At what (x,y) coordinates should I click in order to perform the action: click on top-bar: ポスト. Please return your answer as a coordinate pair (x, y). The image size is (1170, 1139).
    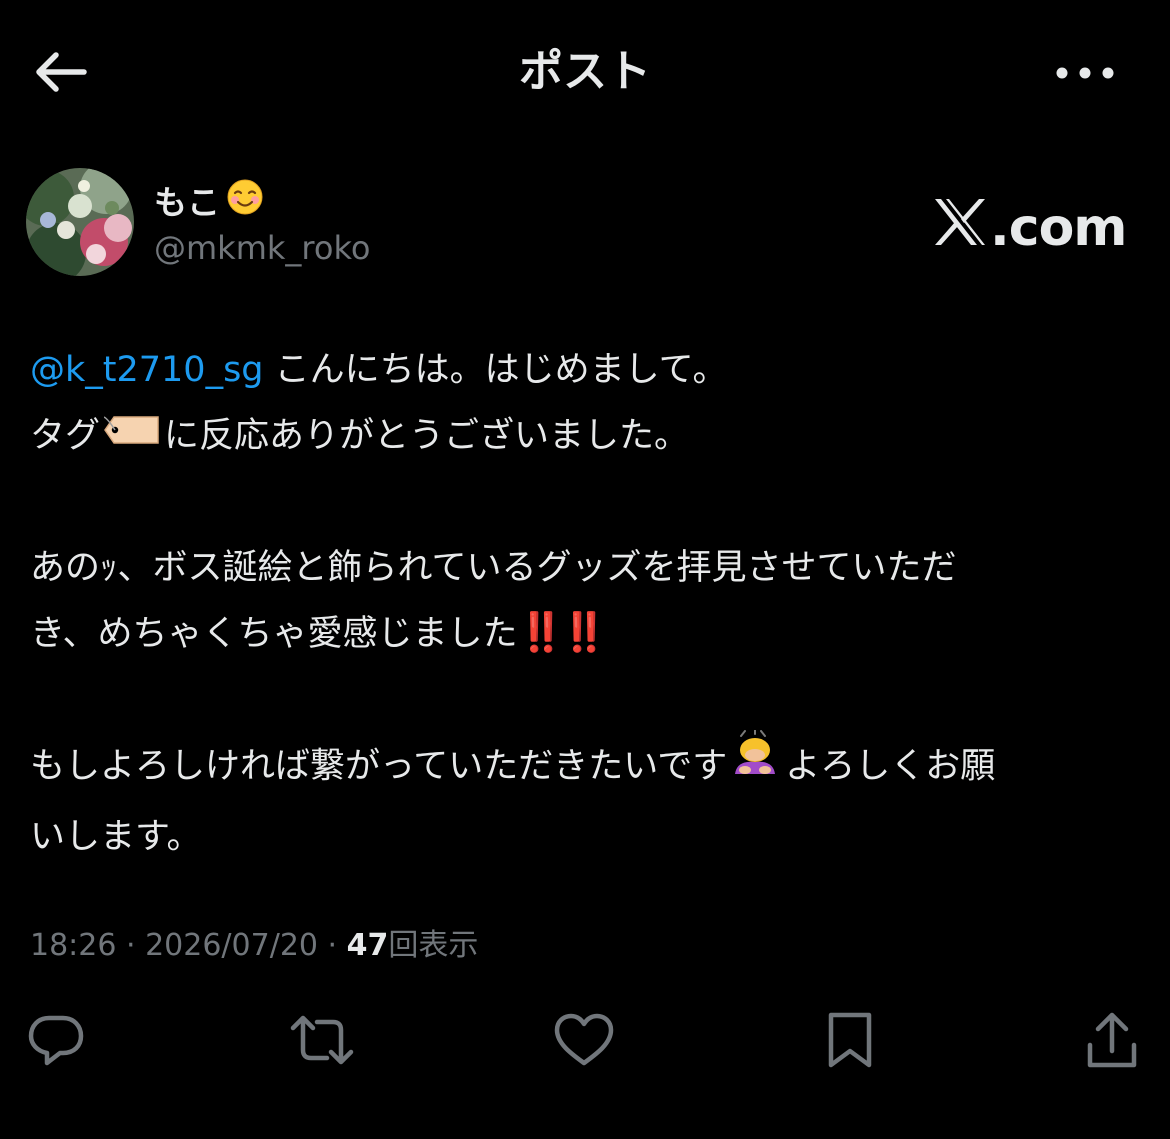
    Looking at the image, I should click on (585, 72).